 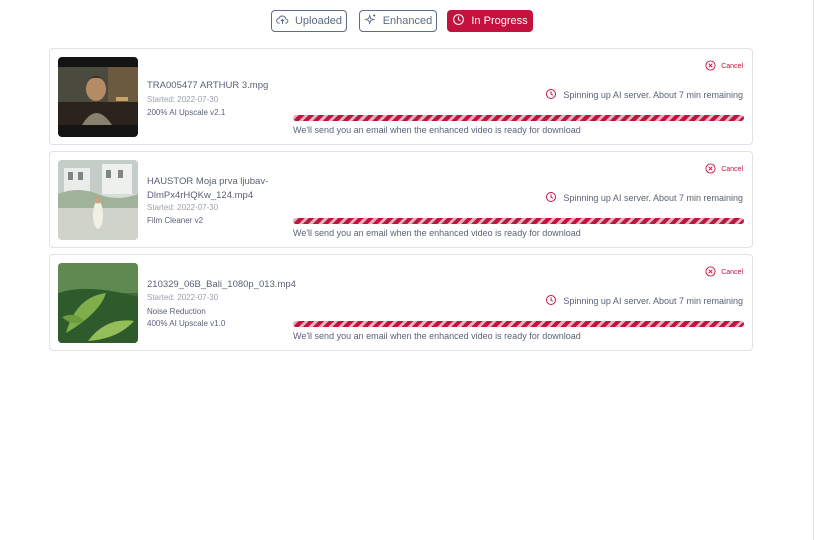 What do you see at coordinates (282, 21) in the screenshot?
I see `cloud-upload-icon` at bounding box center [282, 21].